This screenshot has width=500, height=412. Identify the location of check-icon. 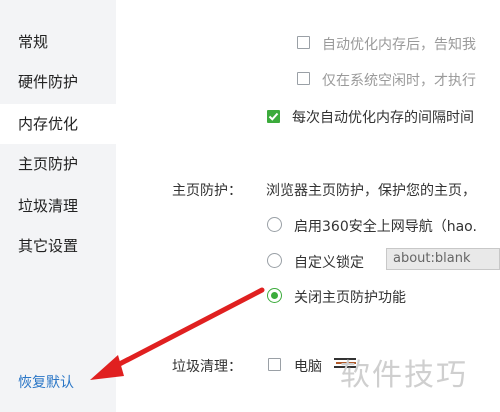
(273, 116).